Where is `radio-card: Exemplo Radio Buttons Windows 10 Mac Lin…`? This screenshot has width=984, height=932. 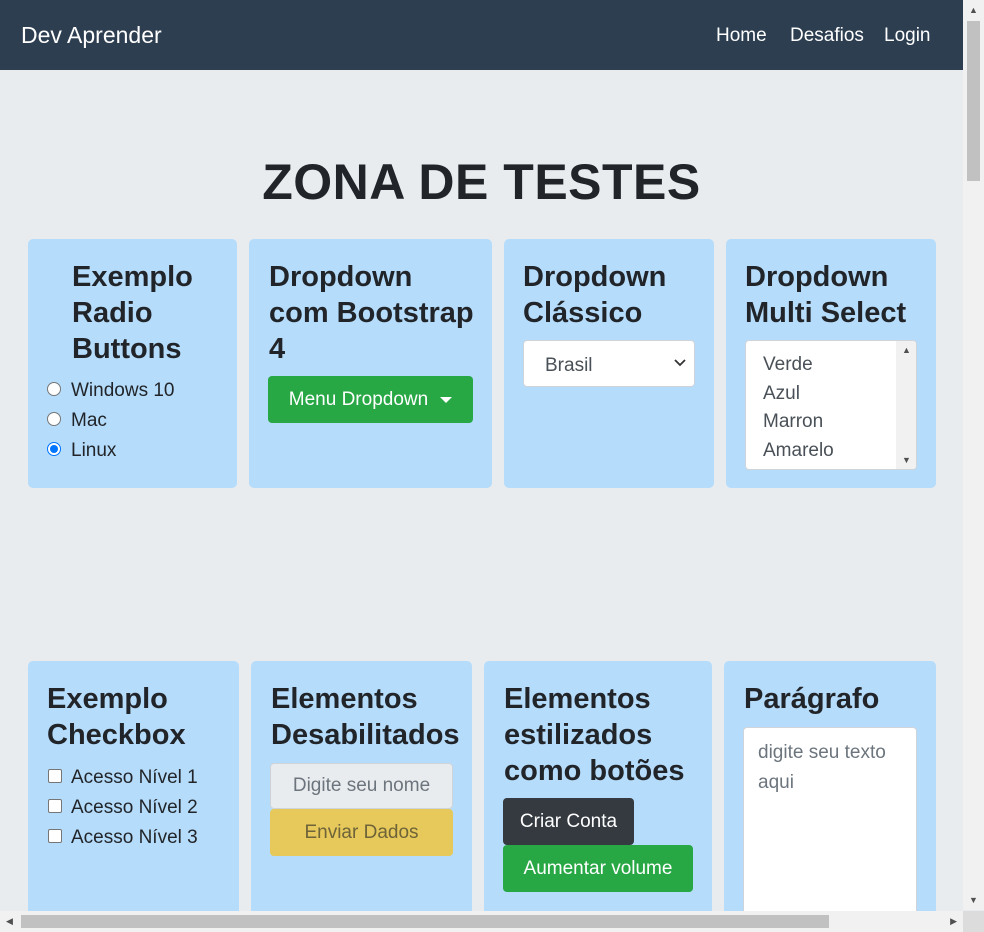 radio-card: Exemplo Radio Buttons Windows 10 Mac Lin… is located at coordinates (132, 363).